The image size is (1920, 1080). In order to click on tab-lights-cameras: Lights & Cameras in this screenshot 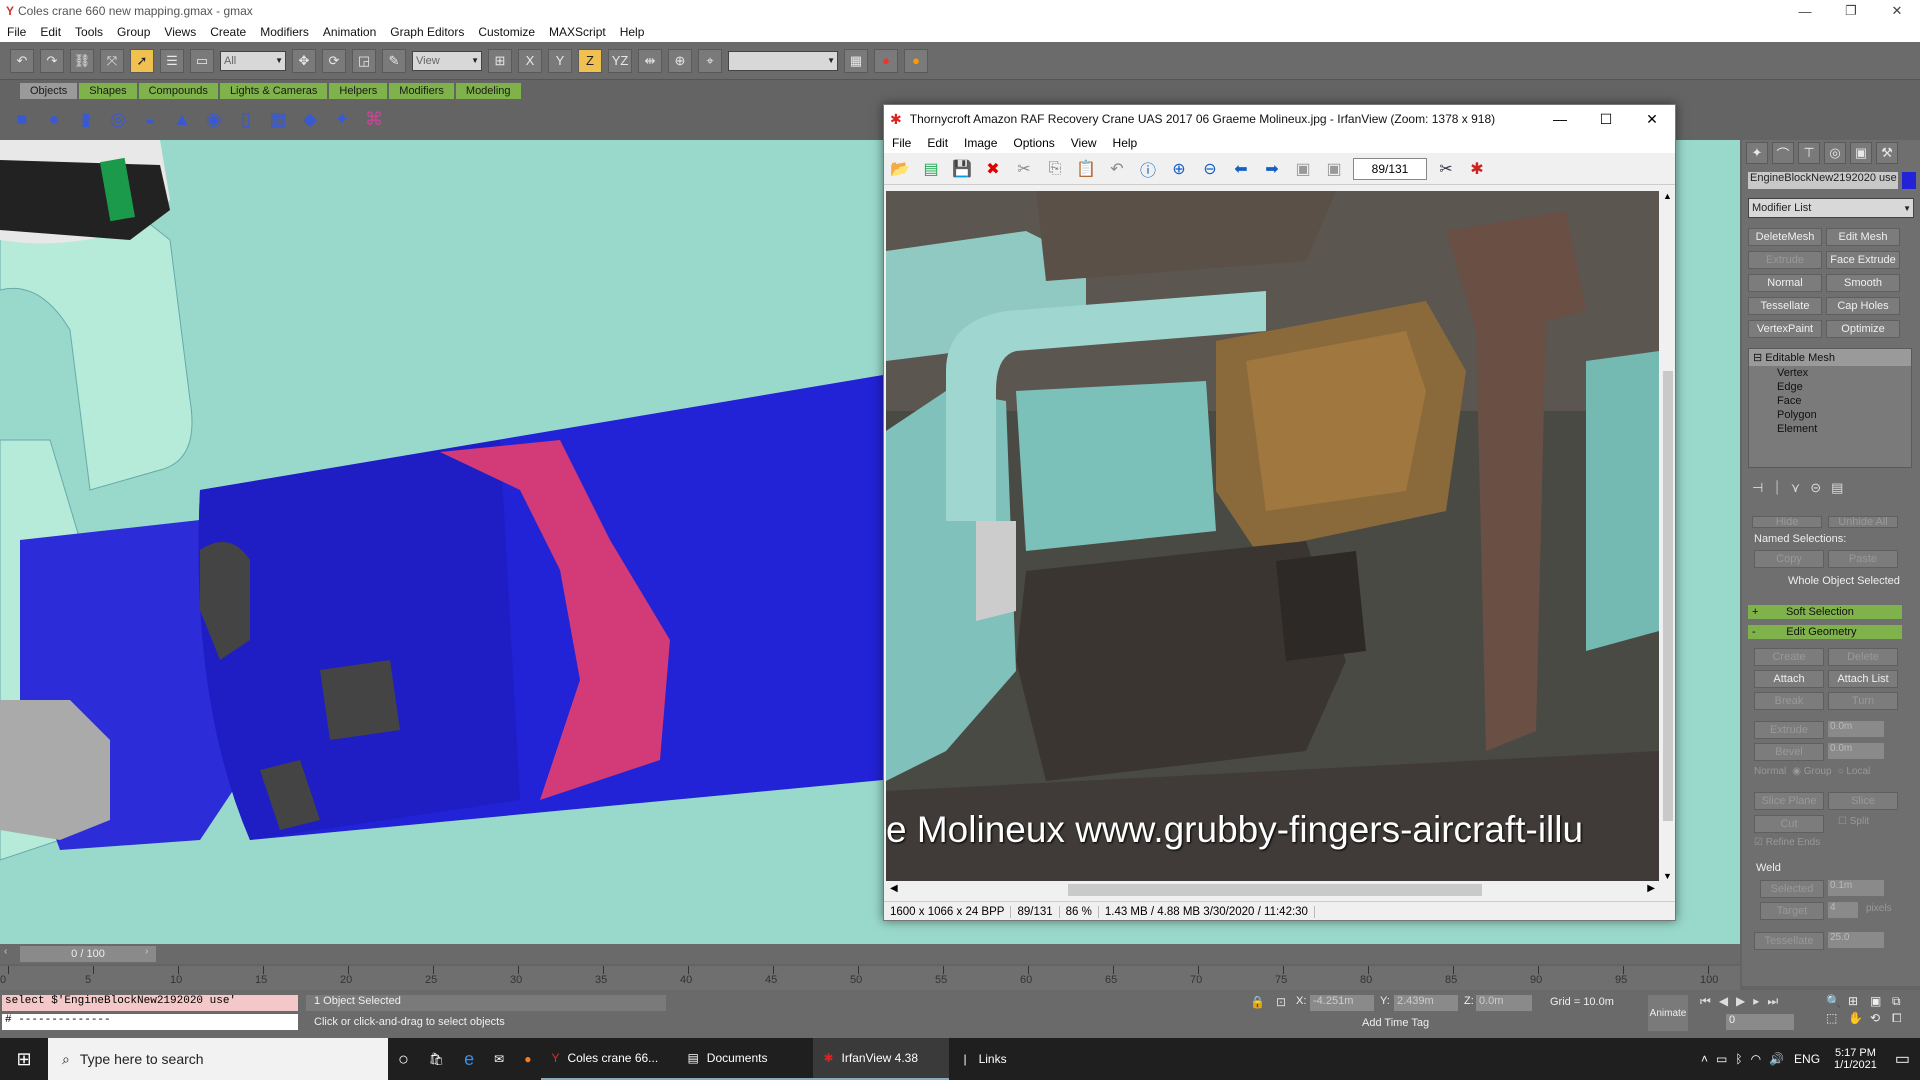, I will do `click(273, 91)`.